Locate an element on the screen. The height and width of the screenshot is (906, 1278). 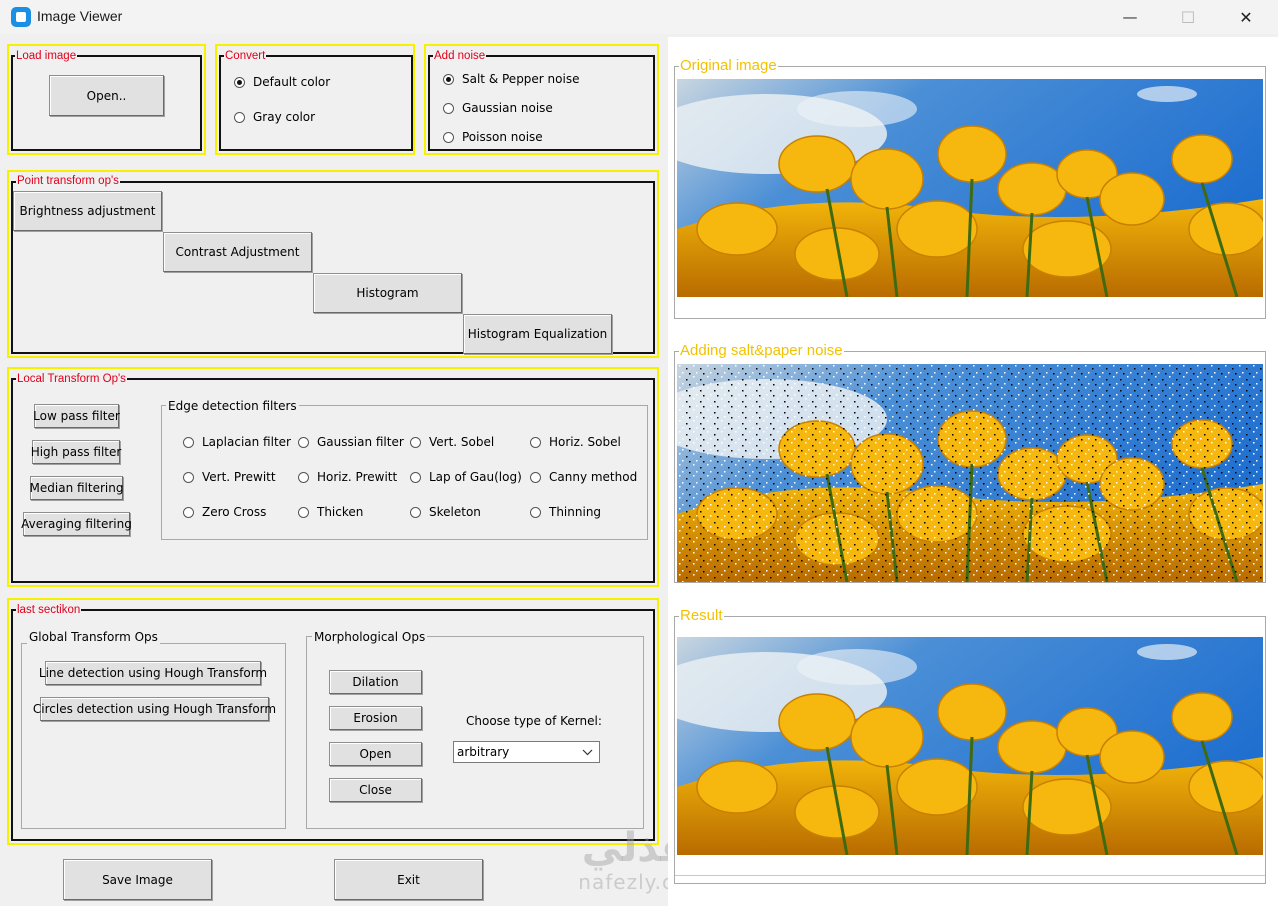
convert-group: Convert Default color Gray color is located at coordinates (315, 99).